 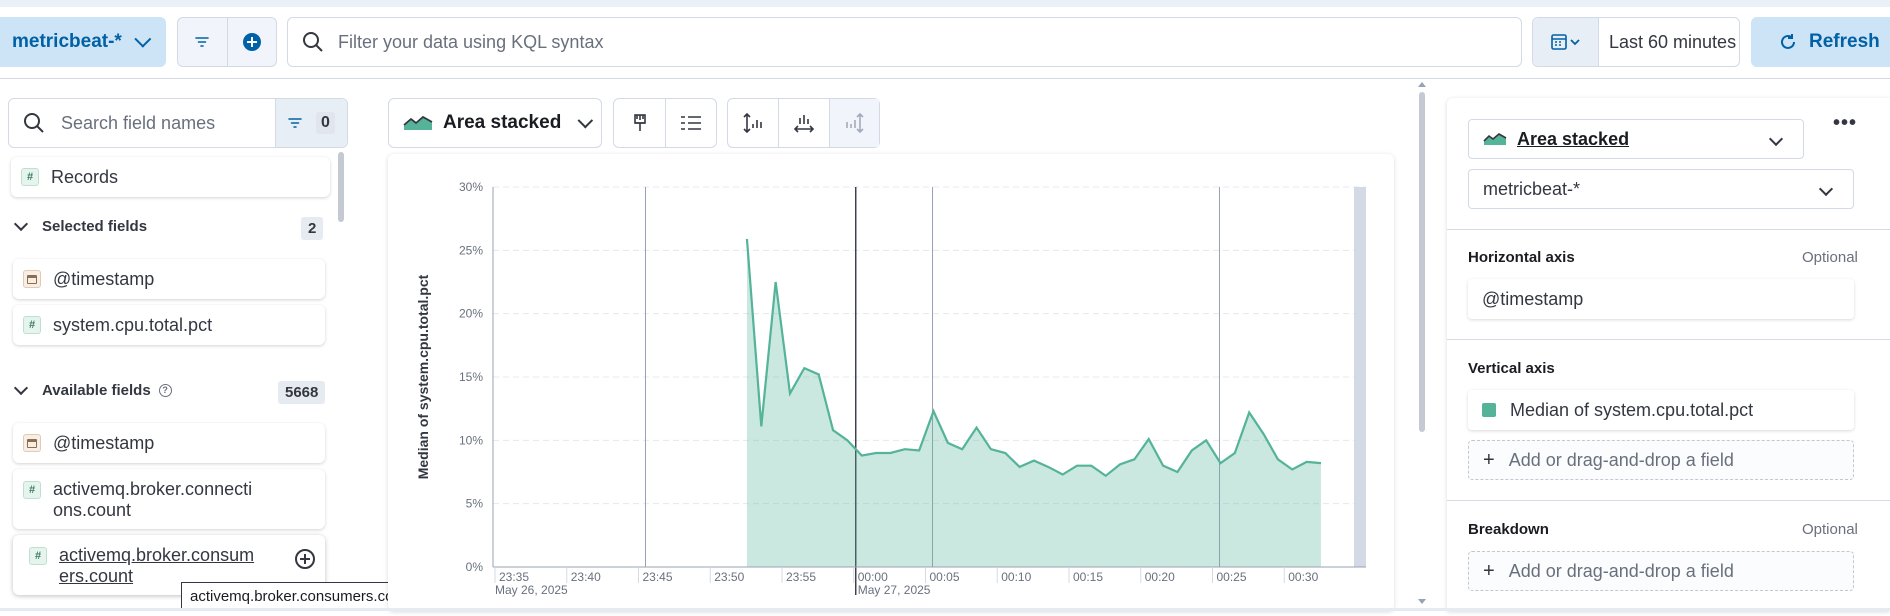 I want to click on calendar-icon, so click(x=1565, y=42).